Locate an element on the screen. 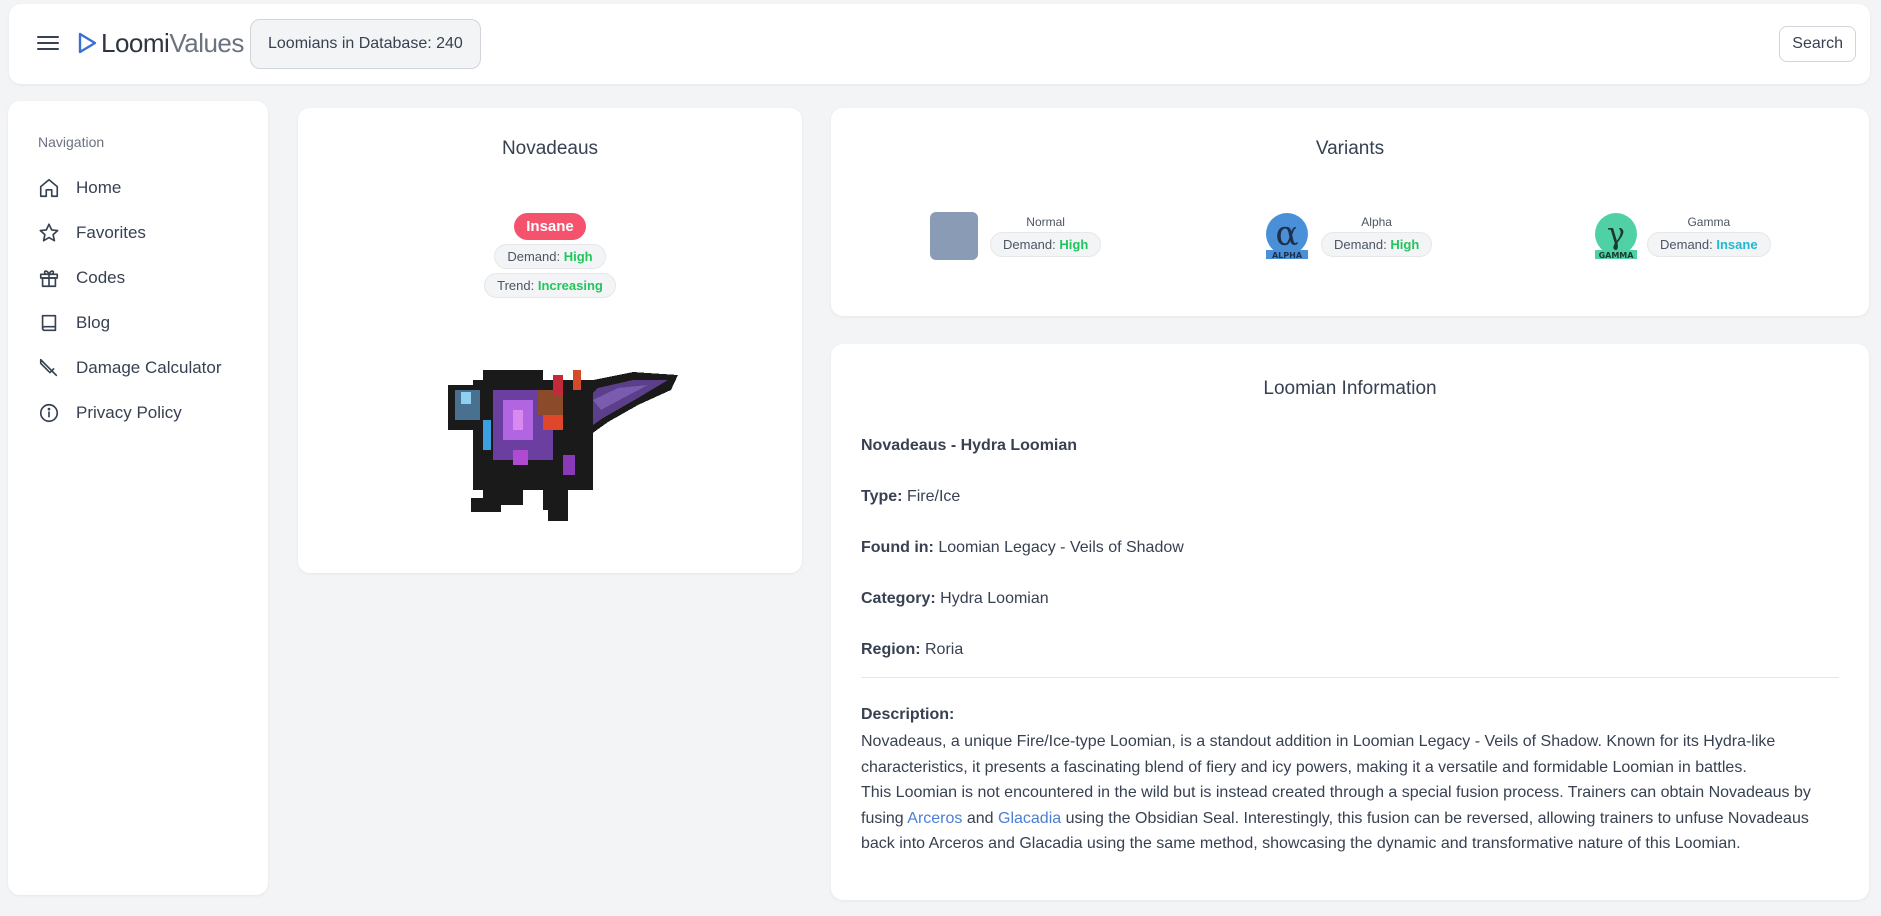 This screenshot has height=916, width=1881. gamma-caption: GAMMA is located at coordinates (1617, 255).